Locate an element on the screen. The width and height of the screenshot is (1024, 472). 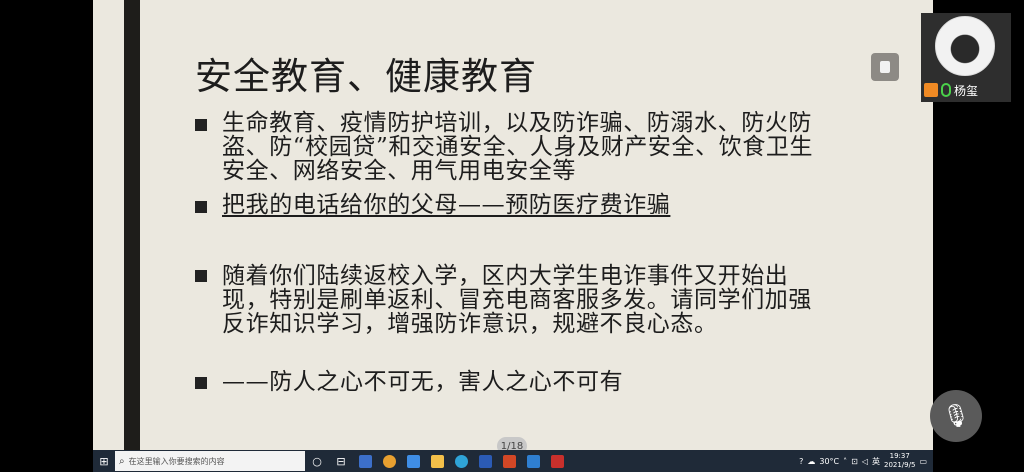
participant-name: 杨玺 is located at coordinates (966, 90).